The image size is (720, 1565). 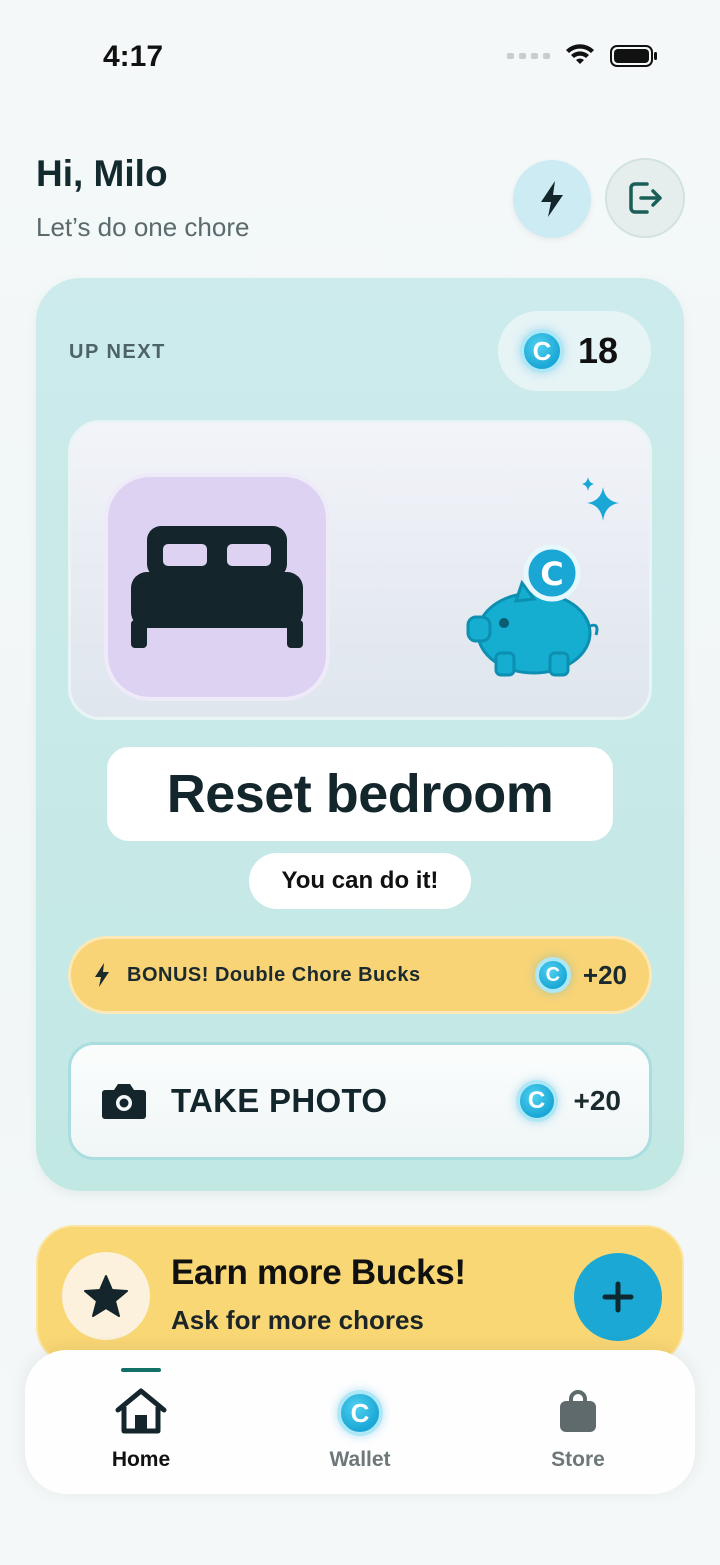 I want to click on cellular-signal-icon, so click(x=528, y=56).